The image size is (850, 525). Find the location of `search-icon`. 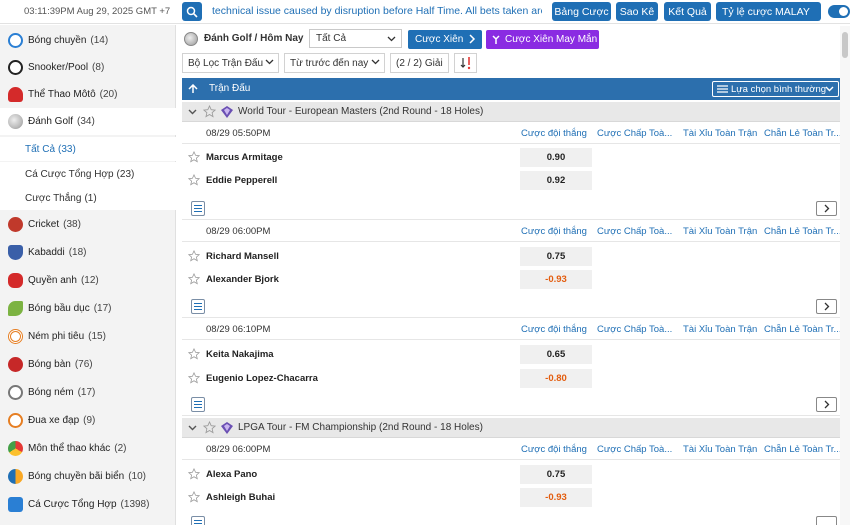

search-icon is located at coordinates (192, 12).